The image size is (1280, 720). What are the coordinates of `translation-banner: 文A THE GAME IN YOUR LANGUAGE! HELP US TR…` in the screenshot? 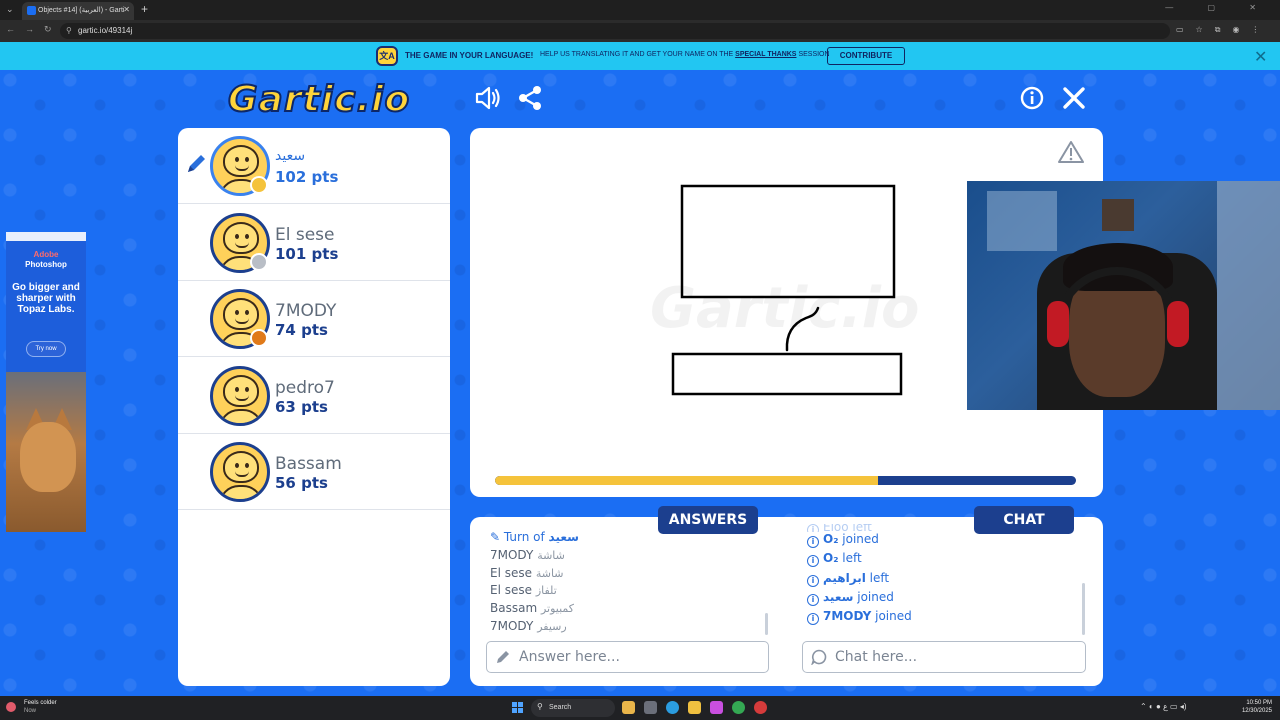 It's located at (640, 56).